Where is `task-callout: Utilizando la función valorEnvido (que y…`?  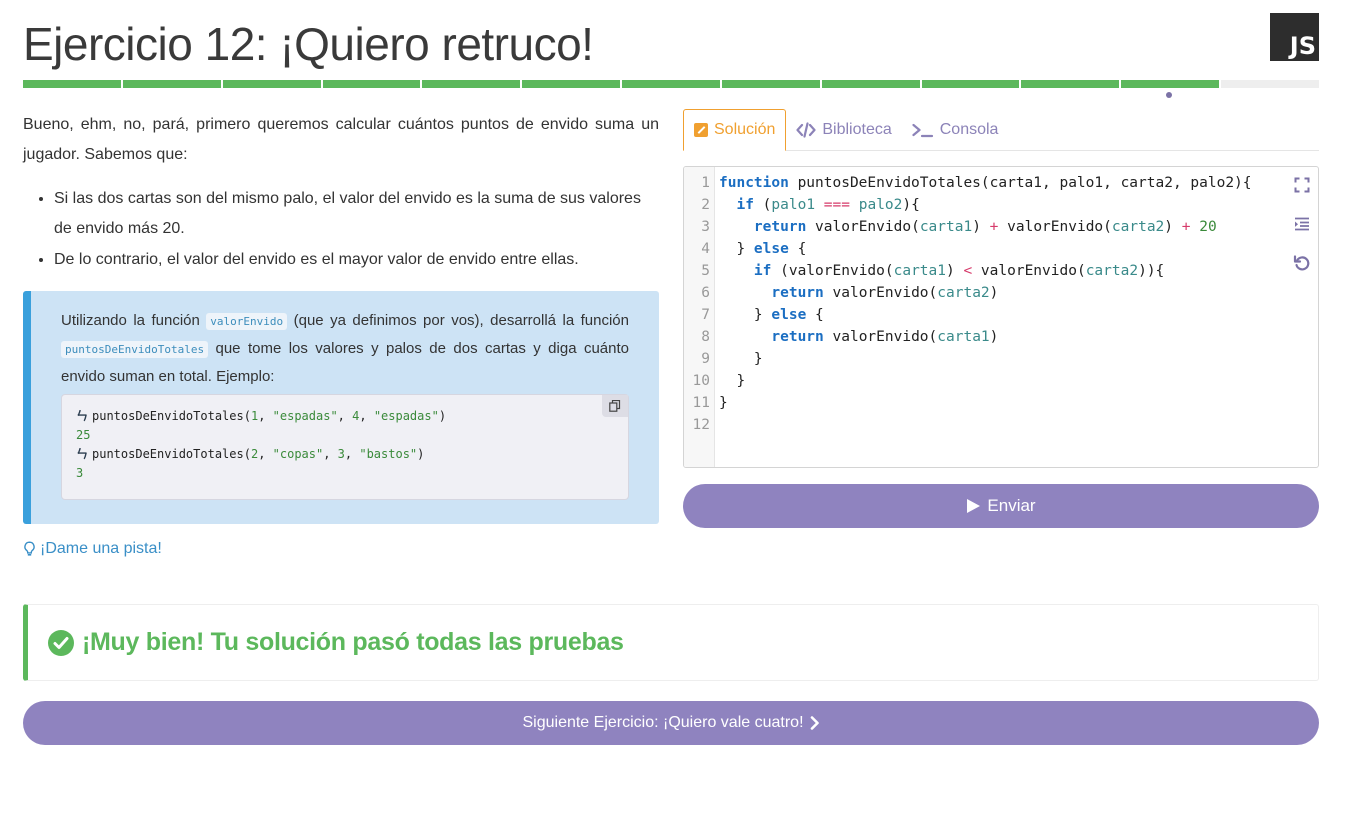 task-callout: Utilizando la función valorEnvido (que y… is located at coordinates (341, 407).